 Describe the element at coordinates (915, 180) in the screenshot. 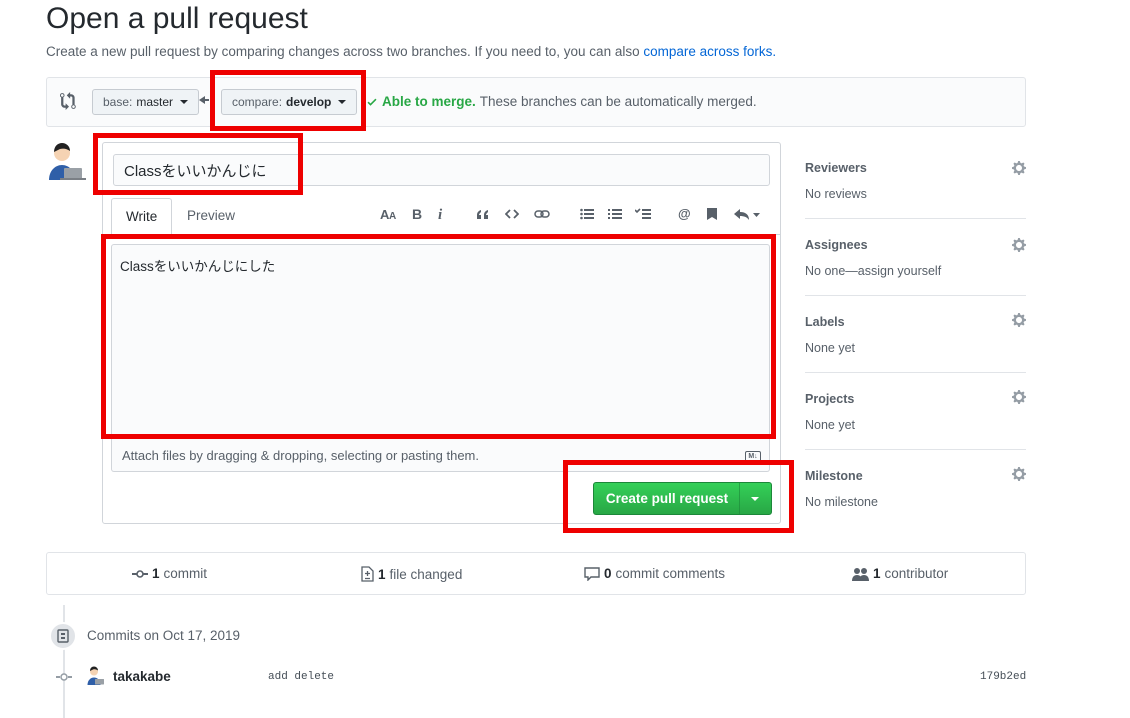

I see `sidebar-section-reviewers` at that location.